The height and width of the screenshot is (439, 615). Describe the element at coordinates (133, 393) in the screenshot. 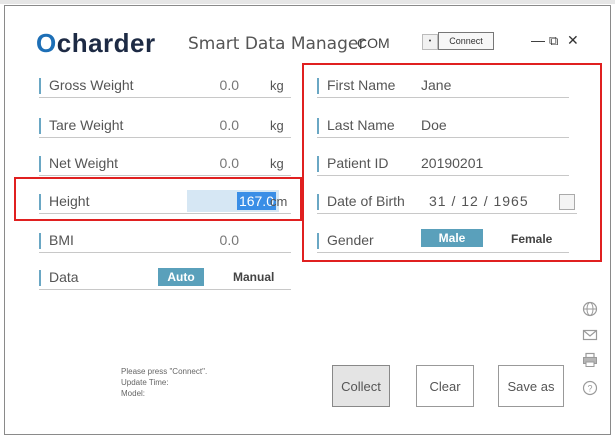

I see `status-line-model: Model:` at that location.